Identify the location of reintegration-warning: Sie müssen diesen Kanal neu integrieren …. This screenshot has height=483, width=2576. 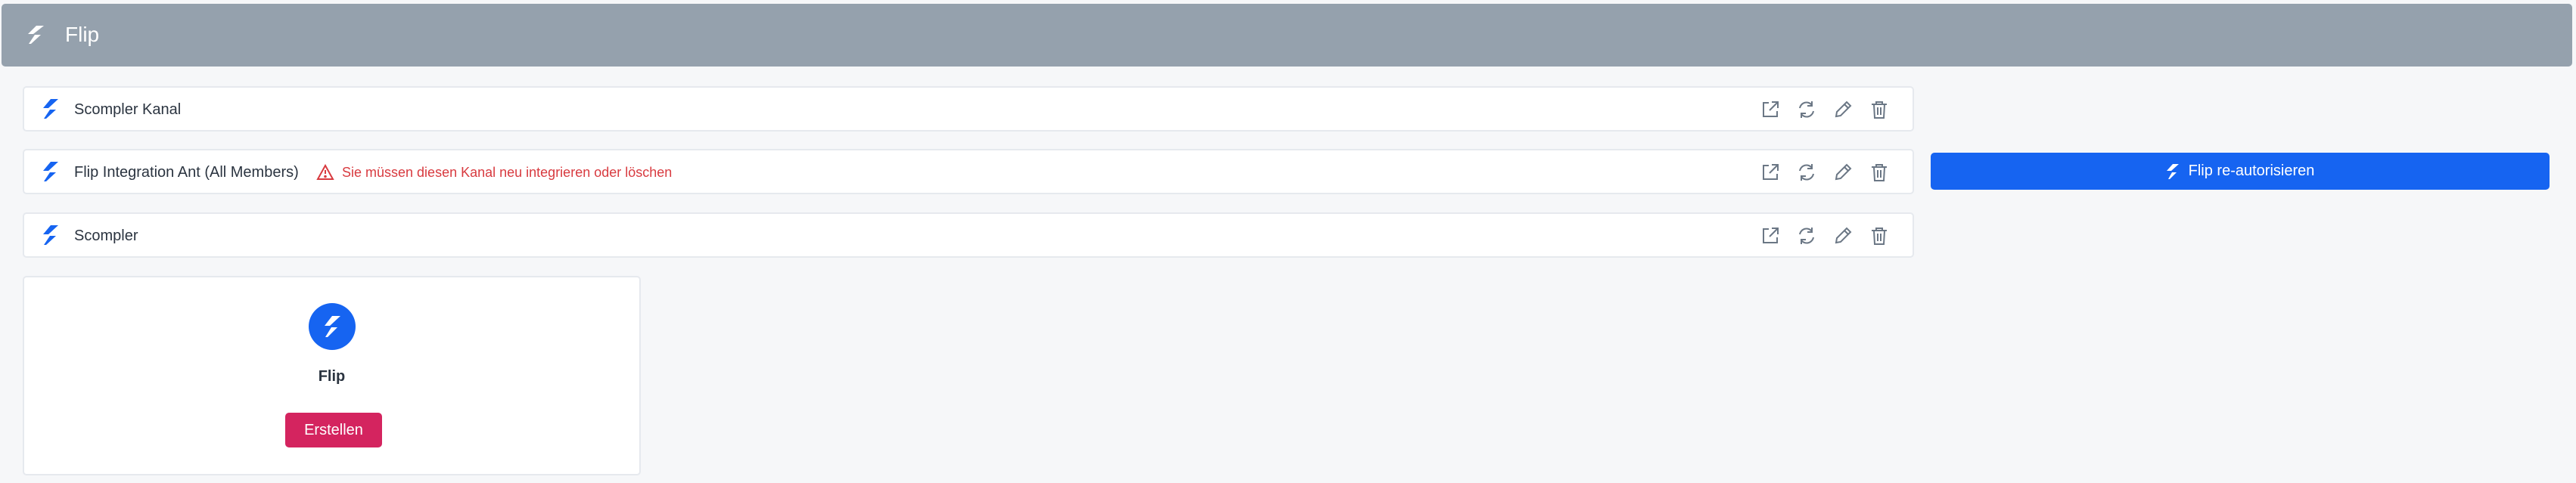
(494, 172).